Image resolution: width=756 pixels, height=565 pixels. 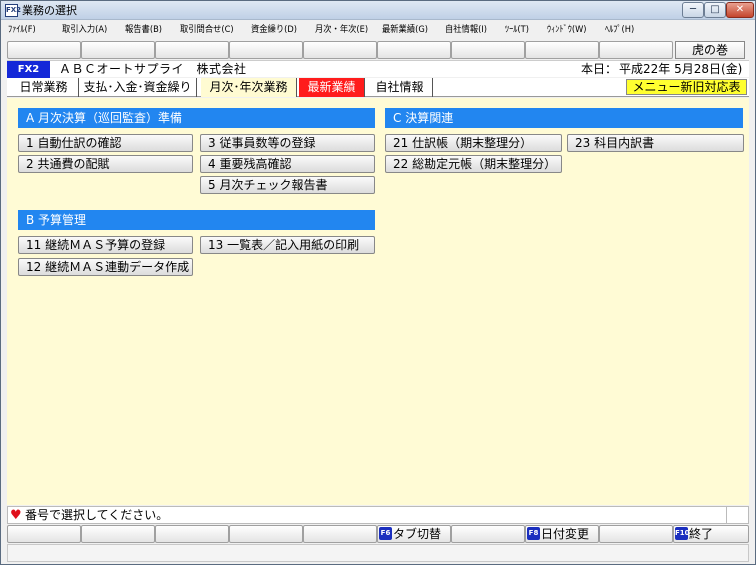 What do you see at coordinates (332, 87) in the screenshot?
I see `tab-latest-results: 最新業績` at bounding box center [332, 87].